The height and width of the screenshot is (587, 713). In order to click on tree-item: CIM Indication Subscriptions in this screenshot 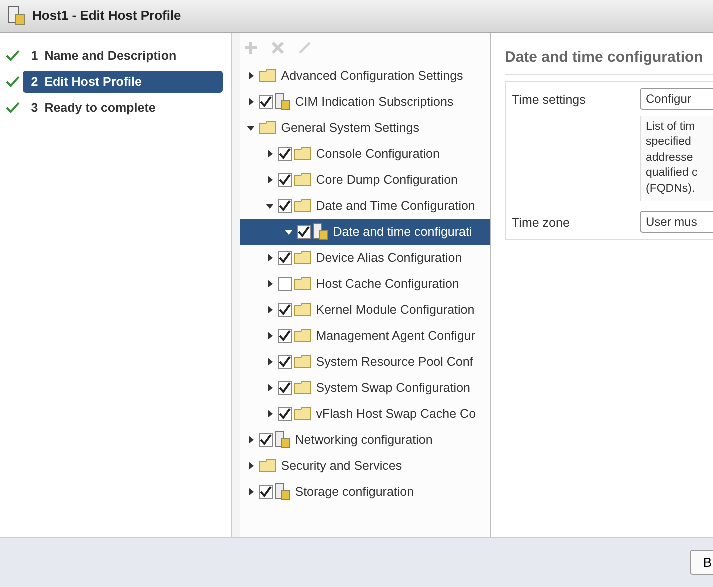, I will do `click(365, 102)`.